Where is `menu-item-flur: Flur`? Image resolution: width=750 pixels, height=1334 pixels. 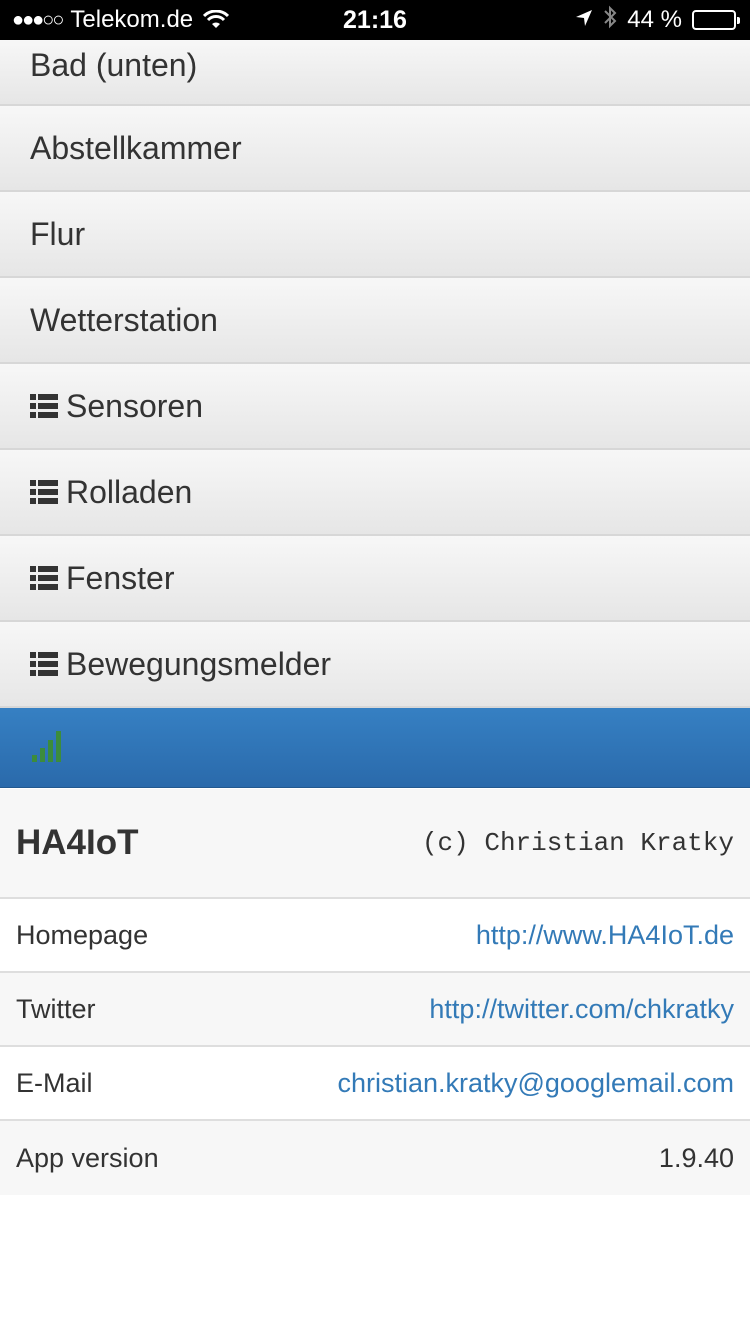
menu-item-flur: Flur is located at coordinates (375, 235).